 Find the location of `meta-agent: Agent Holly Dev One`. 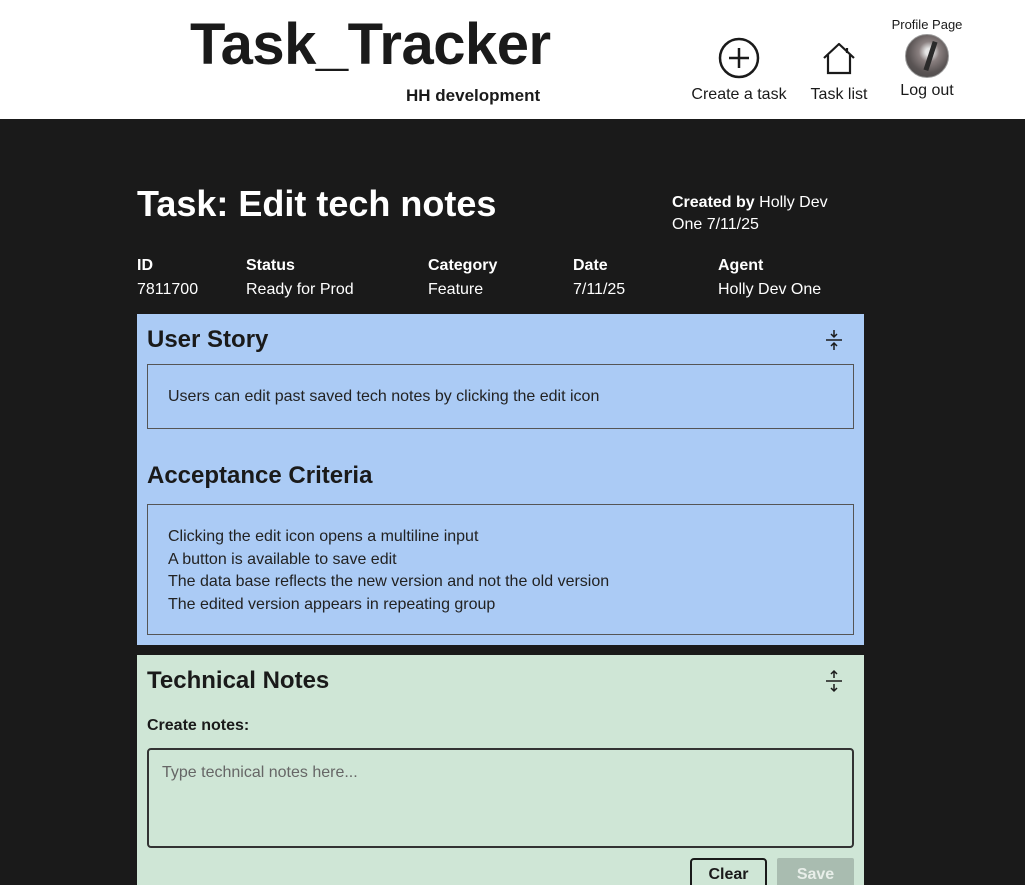

meta-agent: Agent Holly Dev One is located at coordinates (769, 279).